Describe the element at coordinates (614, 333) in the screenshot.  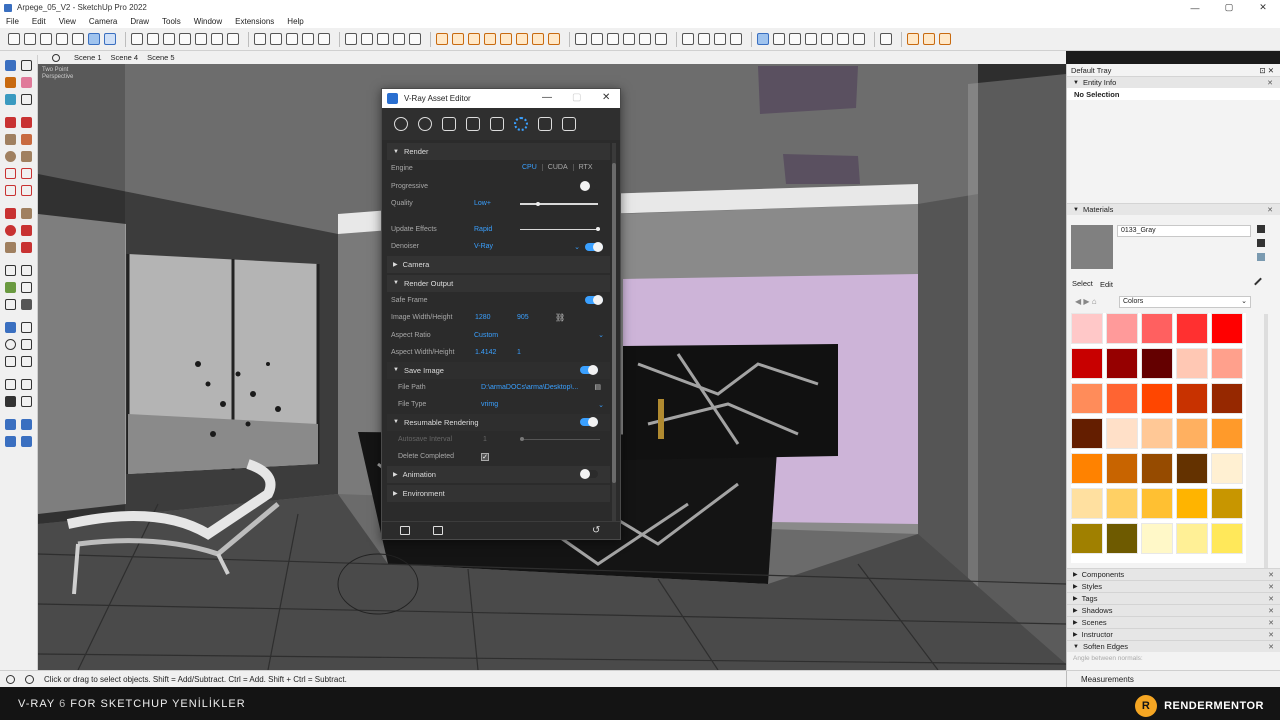
I see `vray-scrollbar` at that location.